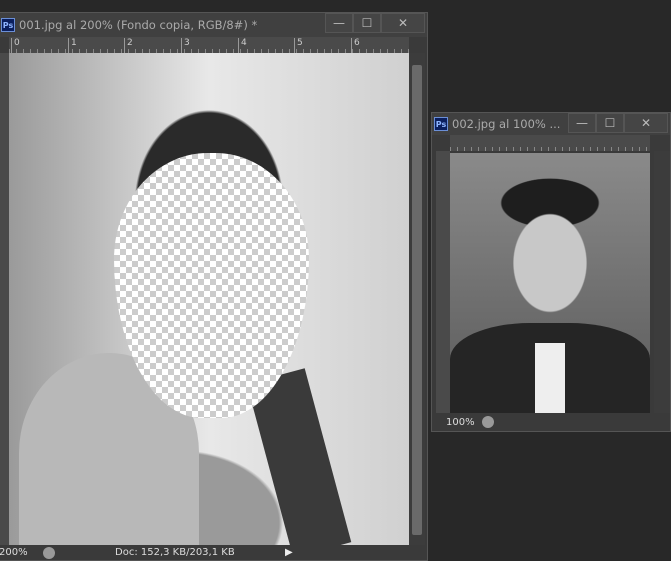 This screenshot has height=561, width=671. I want to click on ruler-label: 6, so click(355, 45).